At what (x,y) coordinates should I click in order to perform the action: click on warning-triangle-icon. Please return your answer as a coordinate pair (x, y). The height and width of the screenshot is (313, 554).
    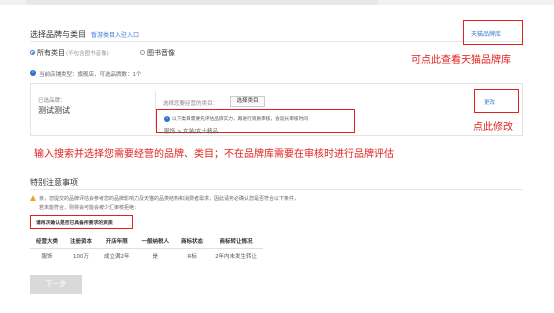
    Looking at the image, I should click on (33, 198).